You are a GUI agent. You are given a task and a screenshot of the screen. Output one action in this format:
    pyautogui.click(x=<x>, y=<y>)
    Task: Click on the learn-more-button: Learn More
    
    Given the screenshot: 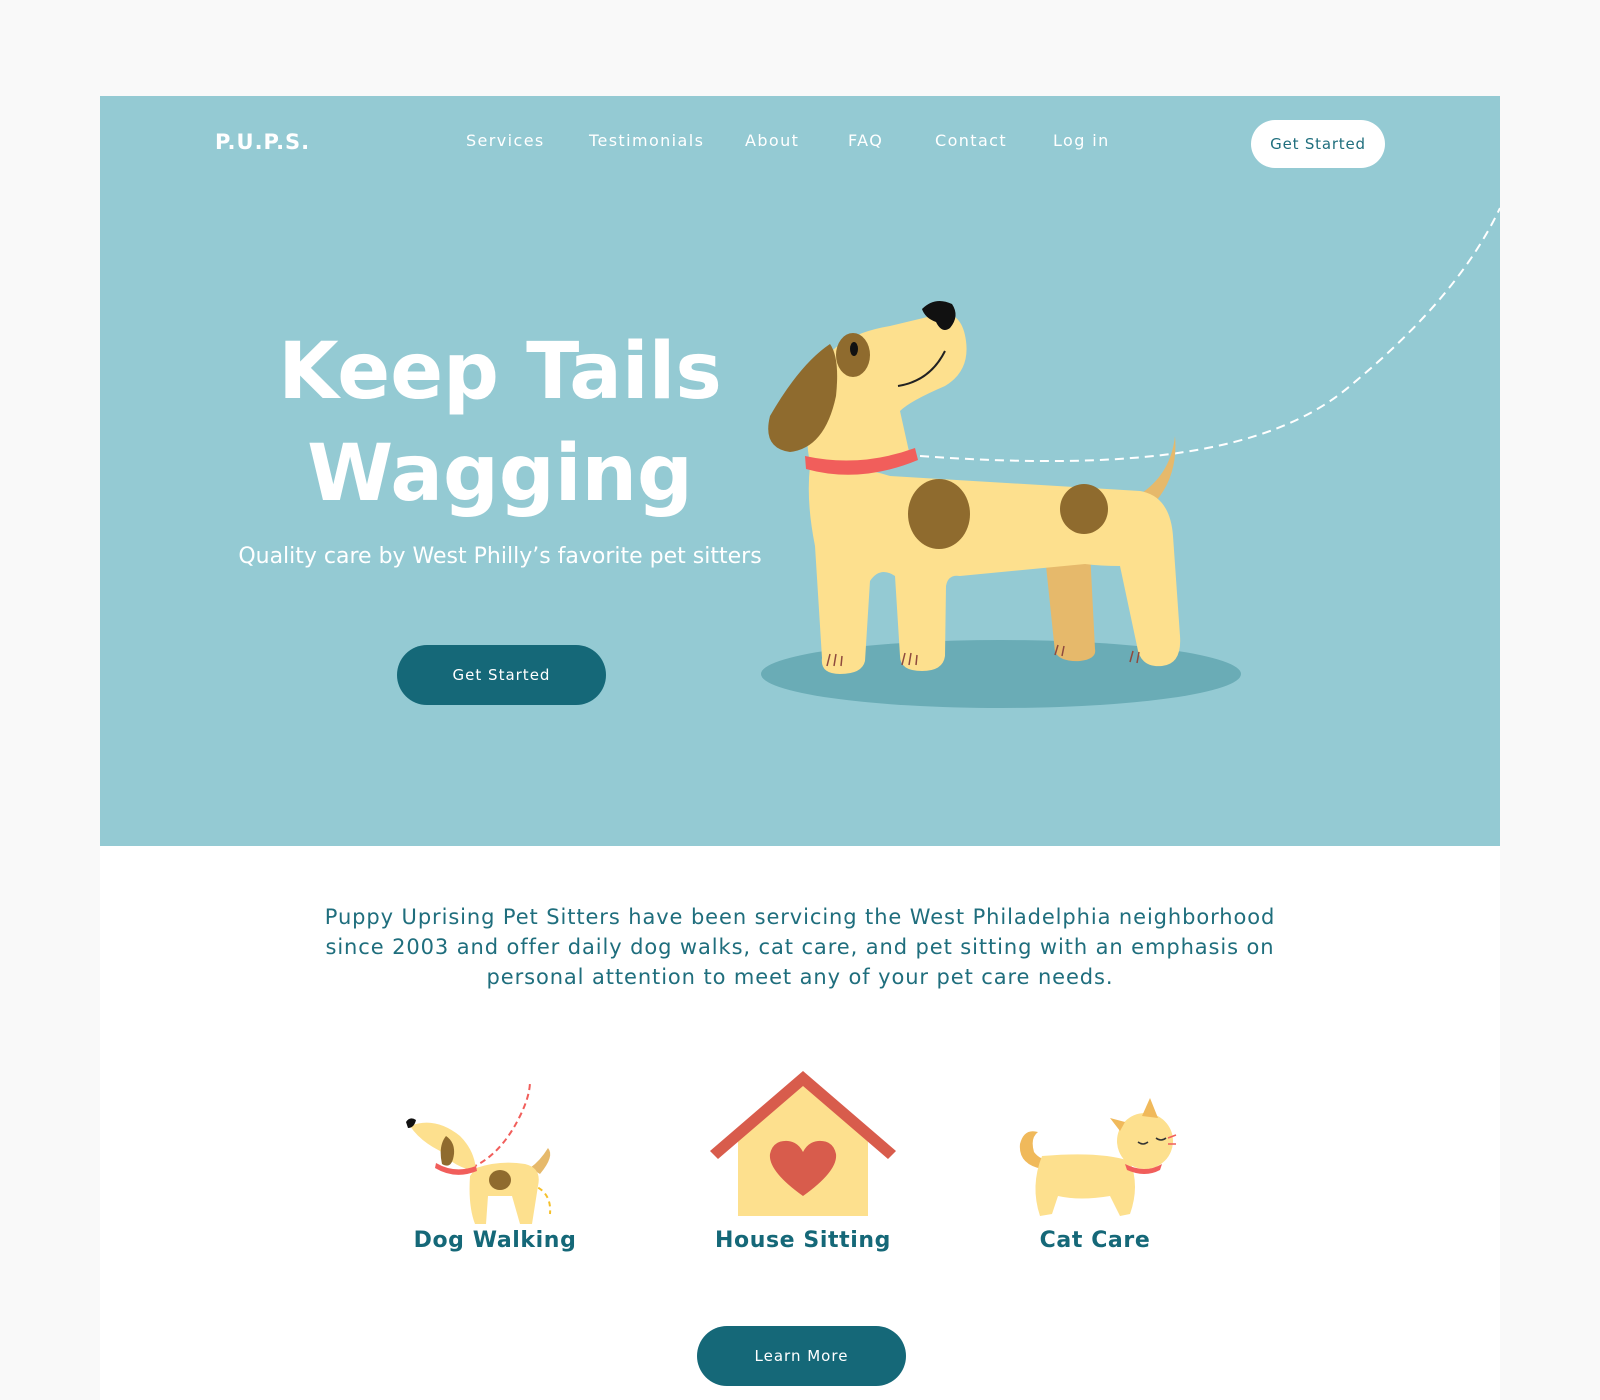 What is the action you would take?
    pyautogui.click(x=801, y=1356)
    